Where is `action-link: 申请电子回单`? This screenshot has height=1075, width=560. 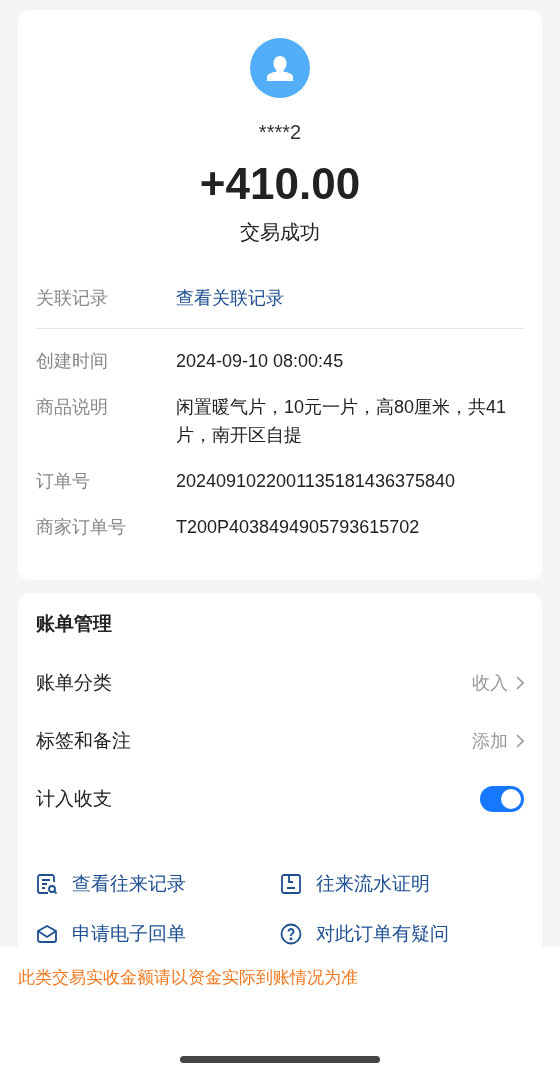
action-link: 申请电子回单 is located at coordinates (158, 933).